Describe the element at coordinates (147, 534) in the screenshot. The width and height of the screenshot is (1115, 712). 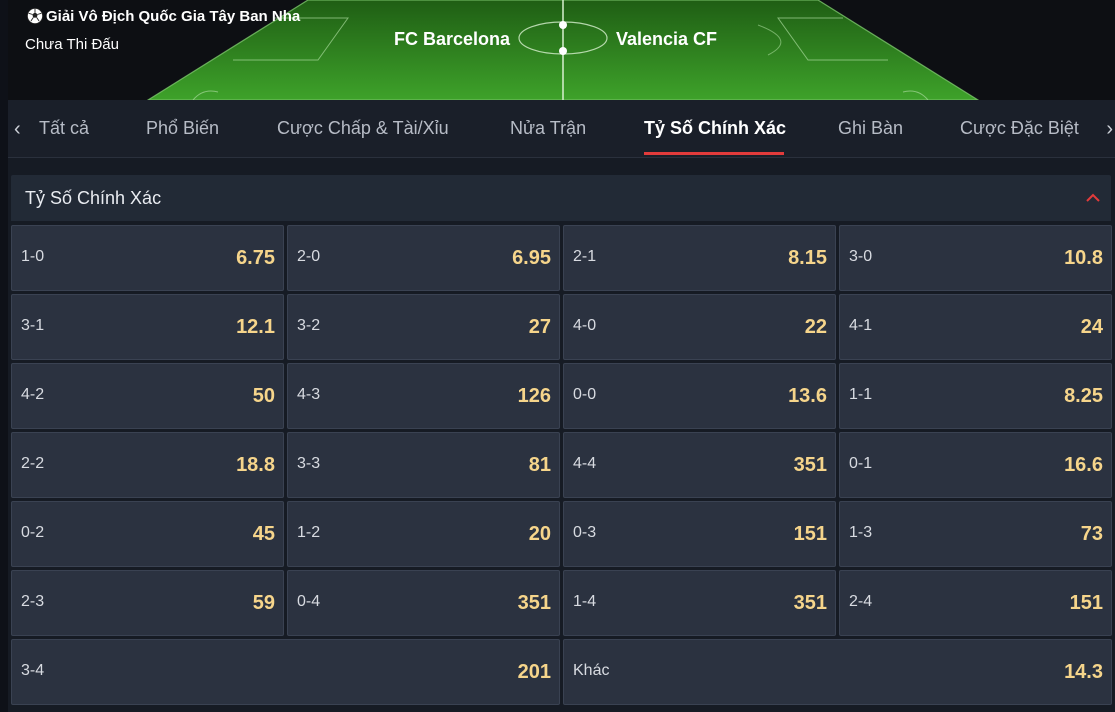
I see `odds-cell: 0-2 45` at that location.